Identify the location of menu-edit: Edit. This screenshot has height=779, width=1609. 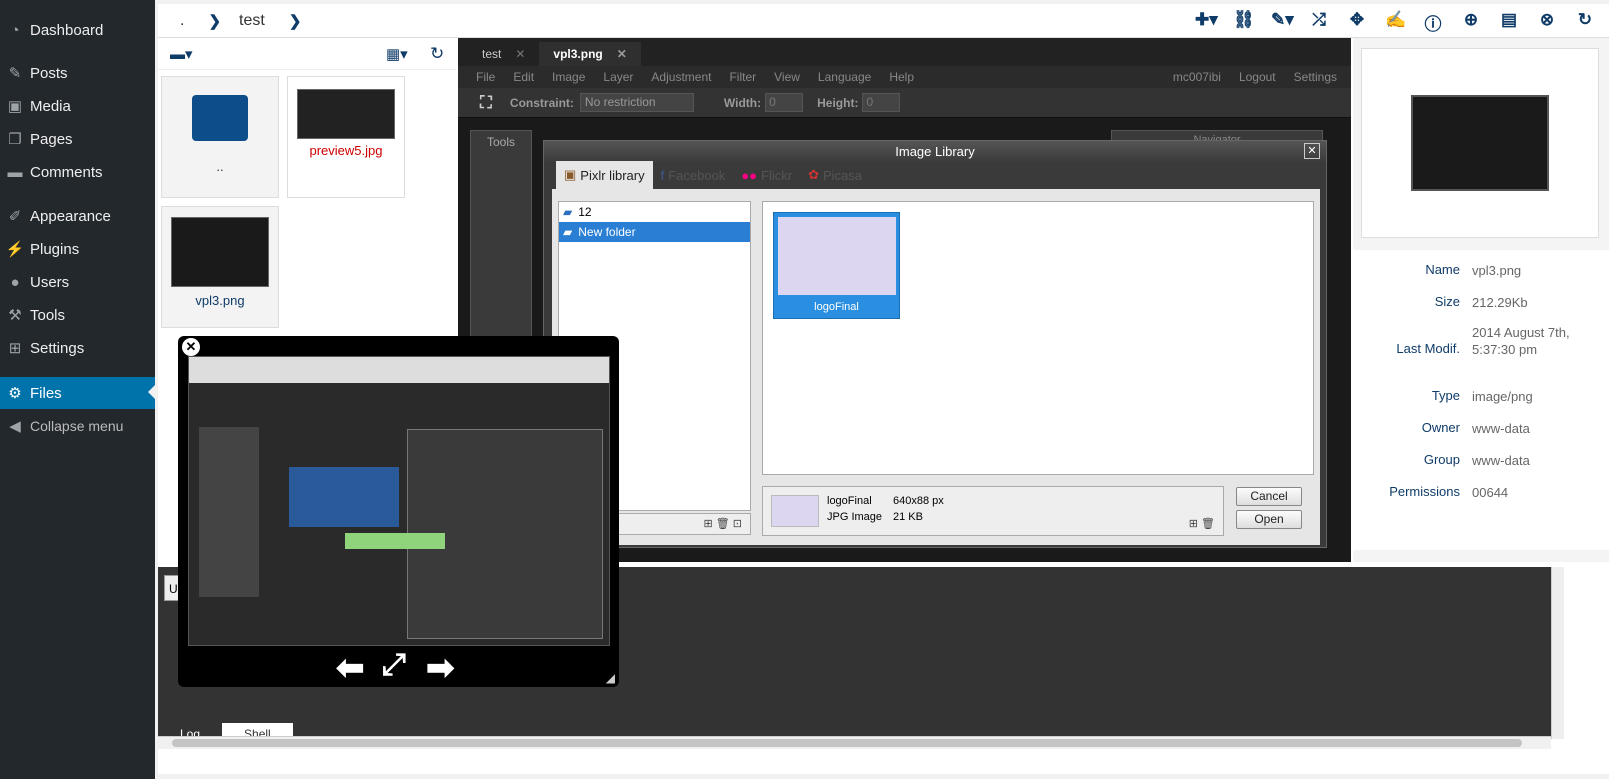
(523, 77).